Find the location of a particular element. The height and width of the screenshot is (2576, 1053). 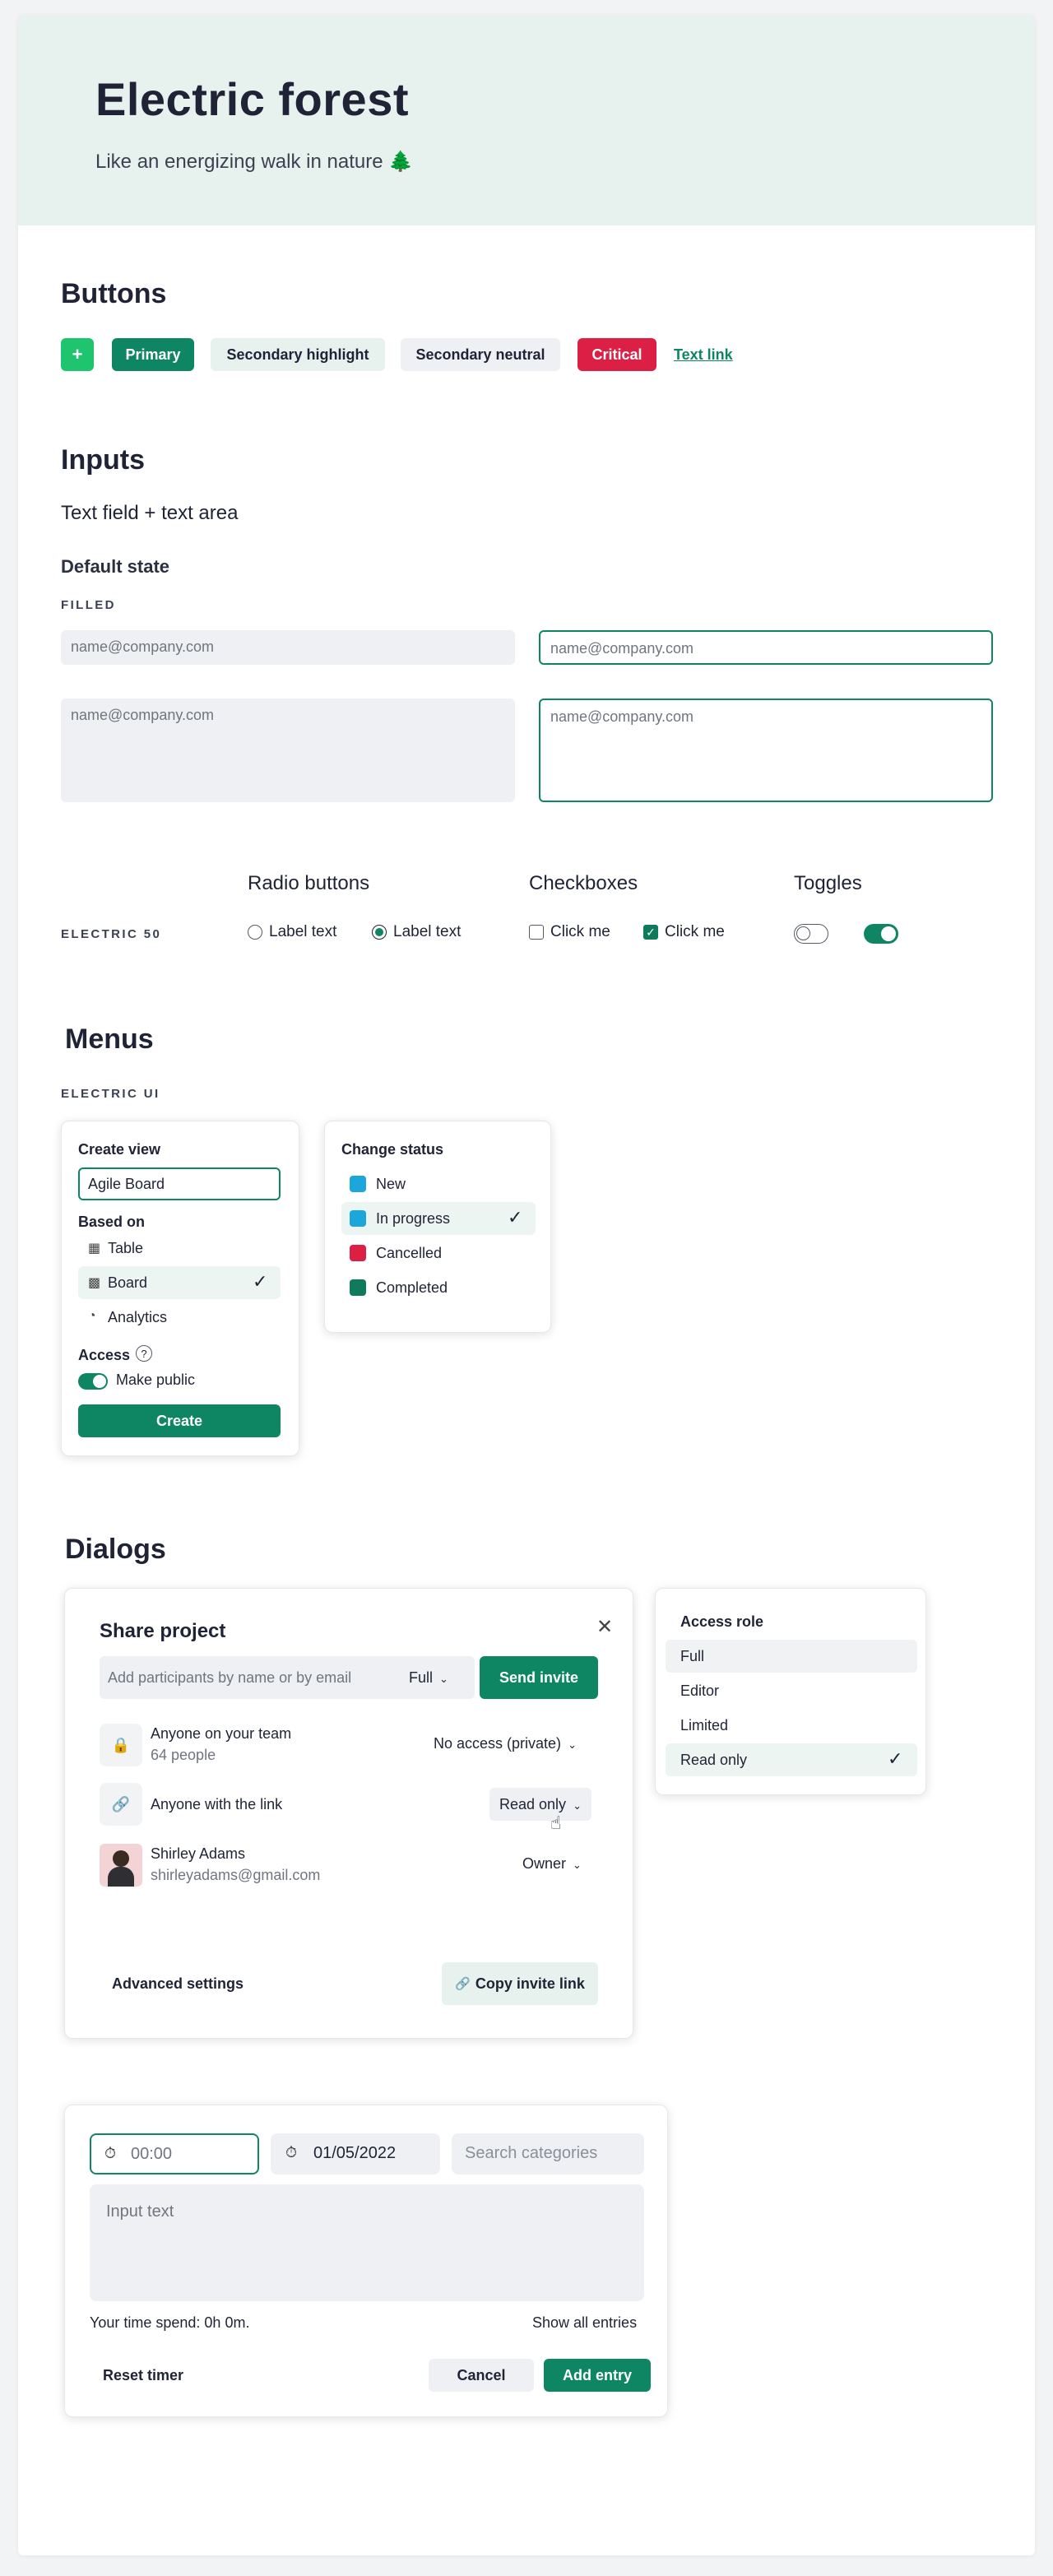

analytics-icon: ◔ is located at coordinates (92, 1316).